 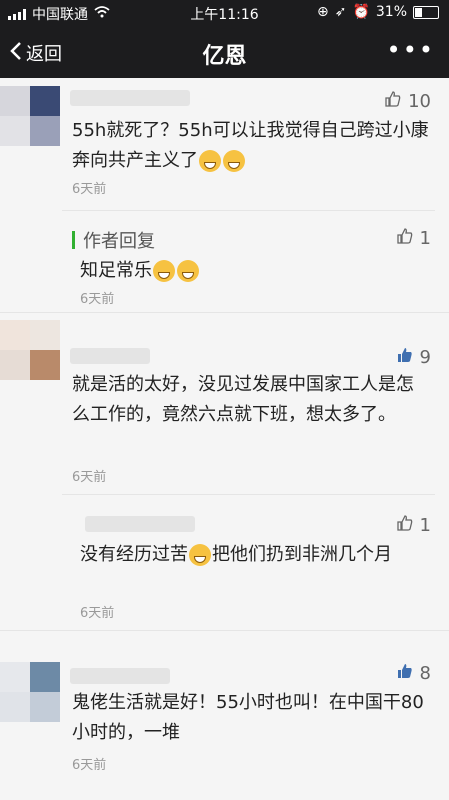 What do you see at coordinates (391, 12) in the screenshot?
I see `battery-percent: 31%` at bounding box center [391, 12].